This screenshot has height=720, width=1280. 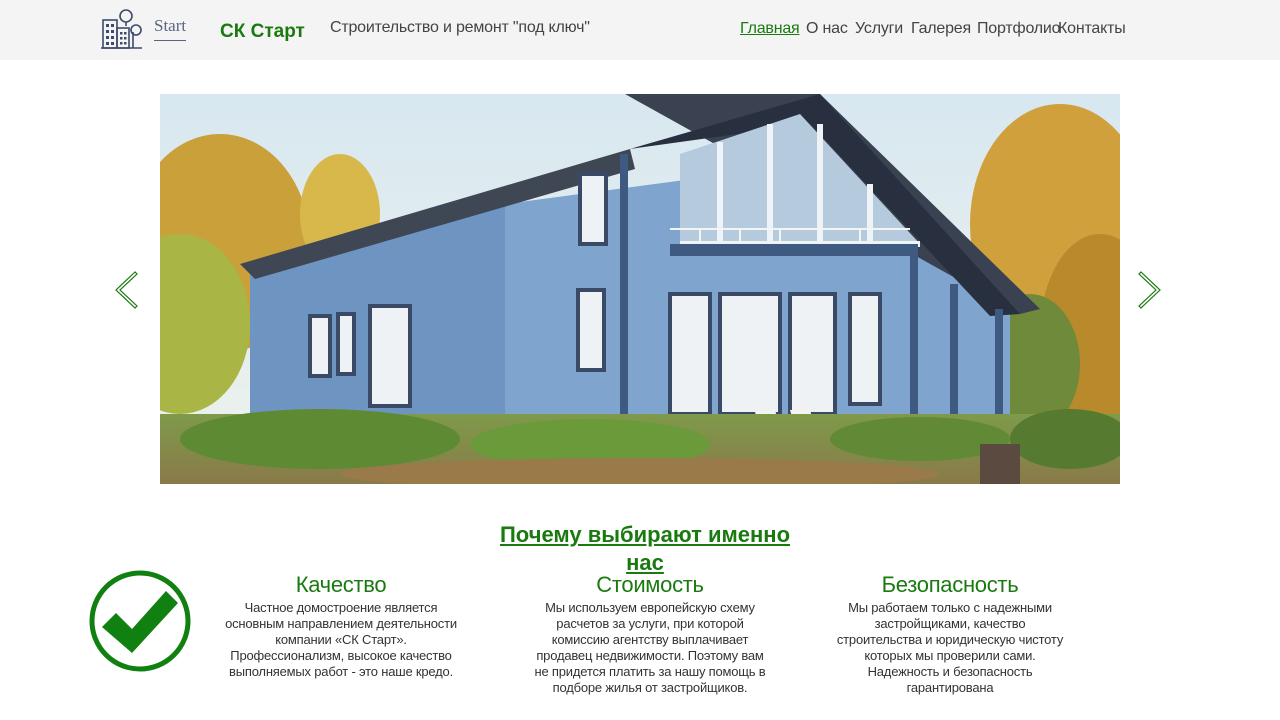 I want to click on nav-item-gallery: Галерея, so click(x=941, y=29).